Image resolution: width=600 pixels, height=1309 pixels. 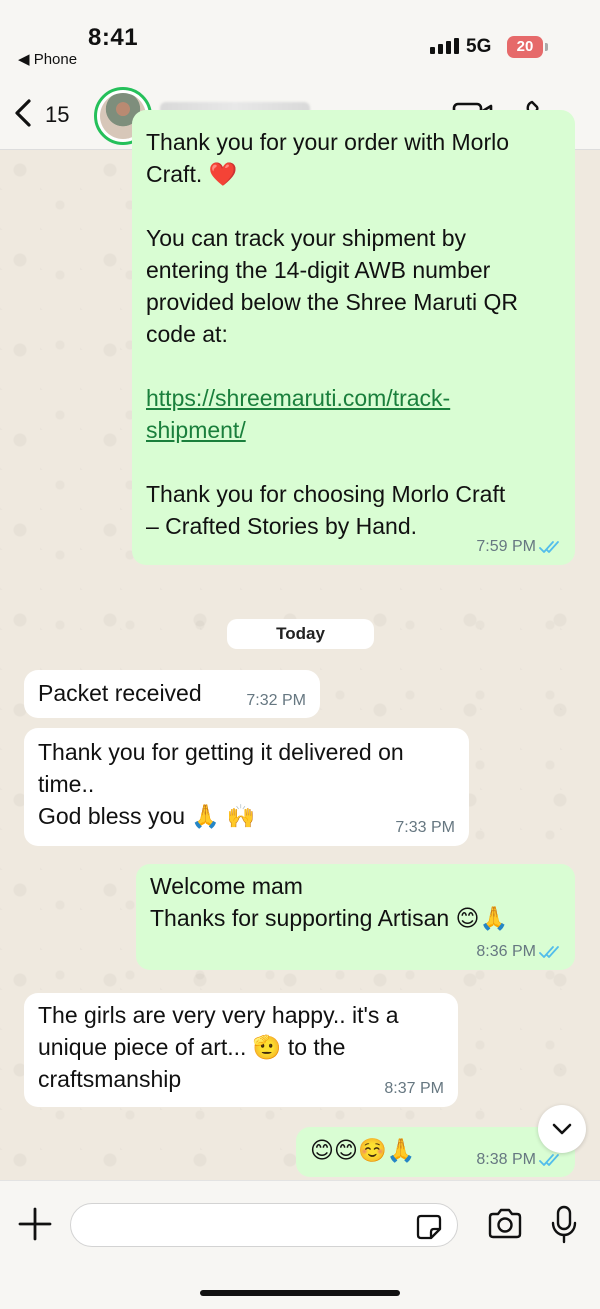 What do you see at coordinates (444, 46) in the screenshot?
I see `signal-icon` at bounding box center [444, 46].